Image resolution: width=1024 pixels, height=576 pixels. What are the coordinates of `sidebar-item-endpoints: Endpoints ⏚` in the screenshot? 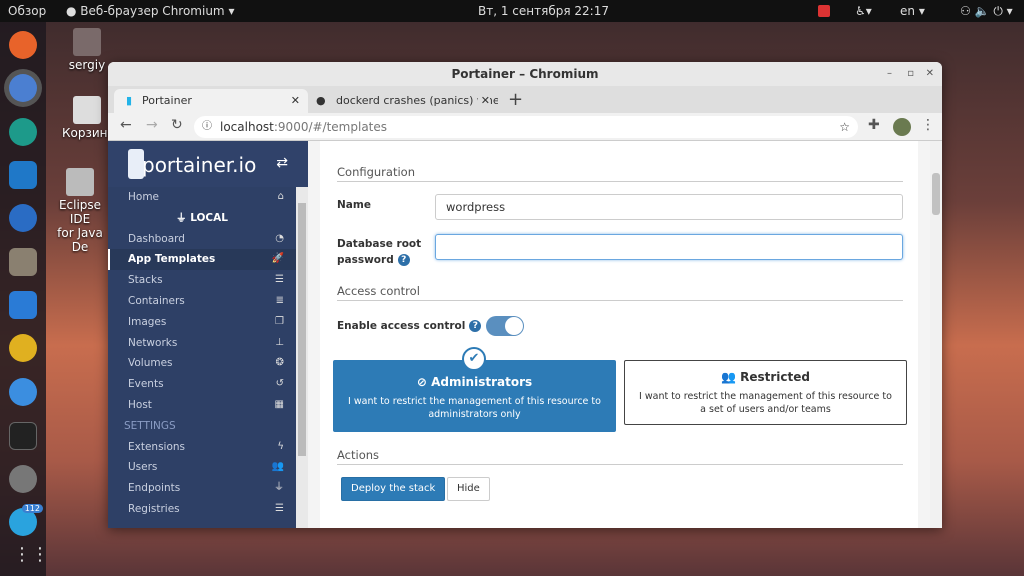 It's located at (202, 488).